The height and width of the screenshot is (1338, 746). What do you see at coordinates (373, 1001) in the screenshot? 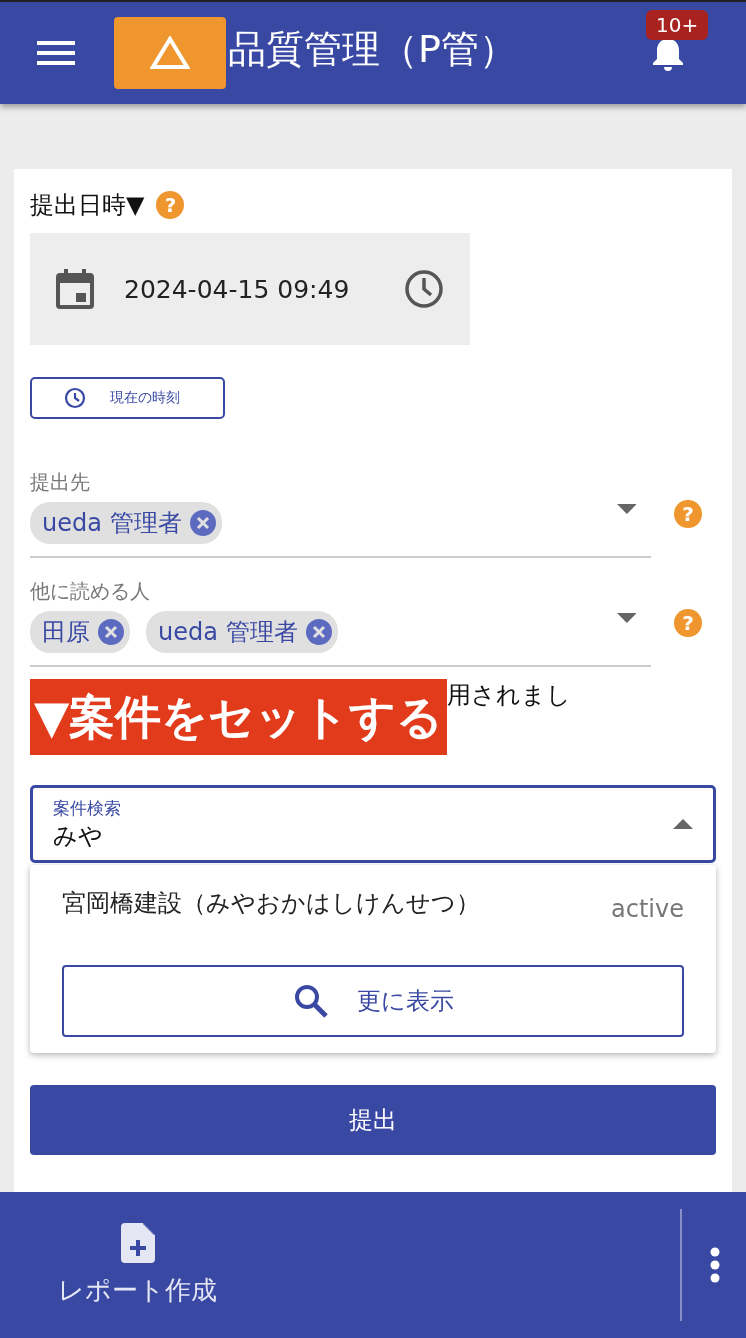
I see `show-more-button: 更に表示` at bounding box center [373, 1001].